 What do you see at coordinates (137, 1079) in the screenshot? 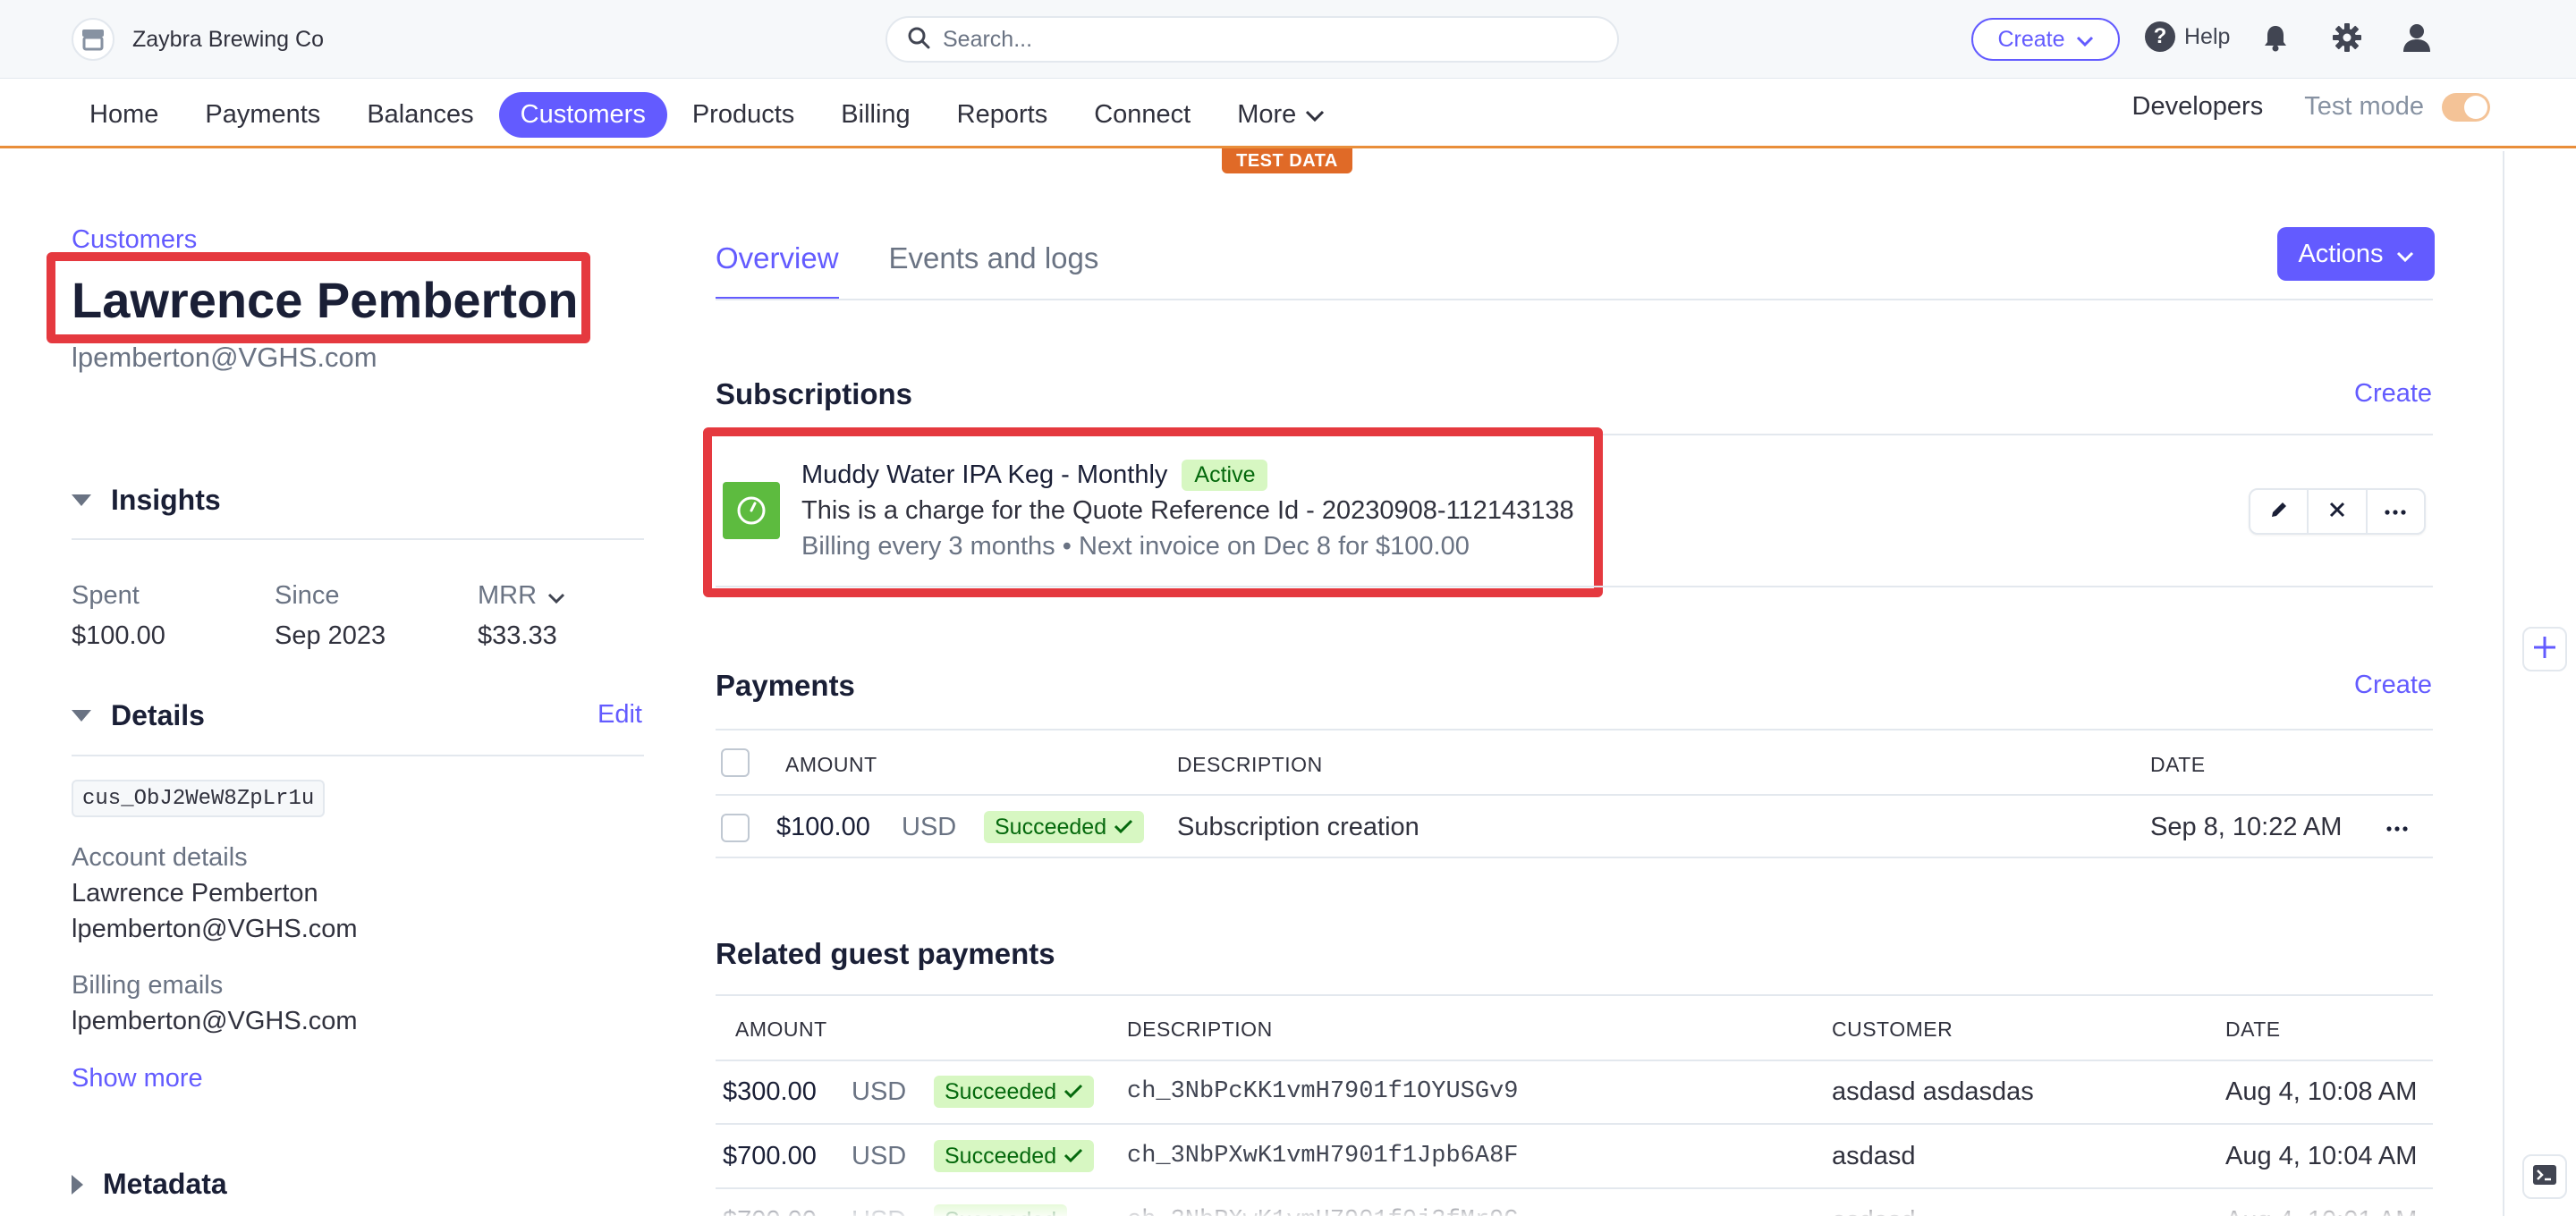
I see `show-more-link: Show more` at bounding box center [137, 1079].